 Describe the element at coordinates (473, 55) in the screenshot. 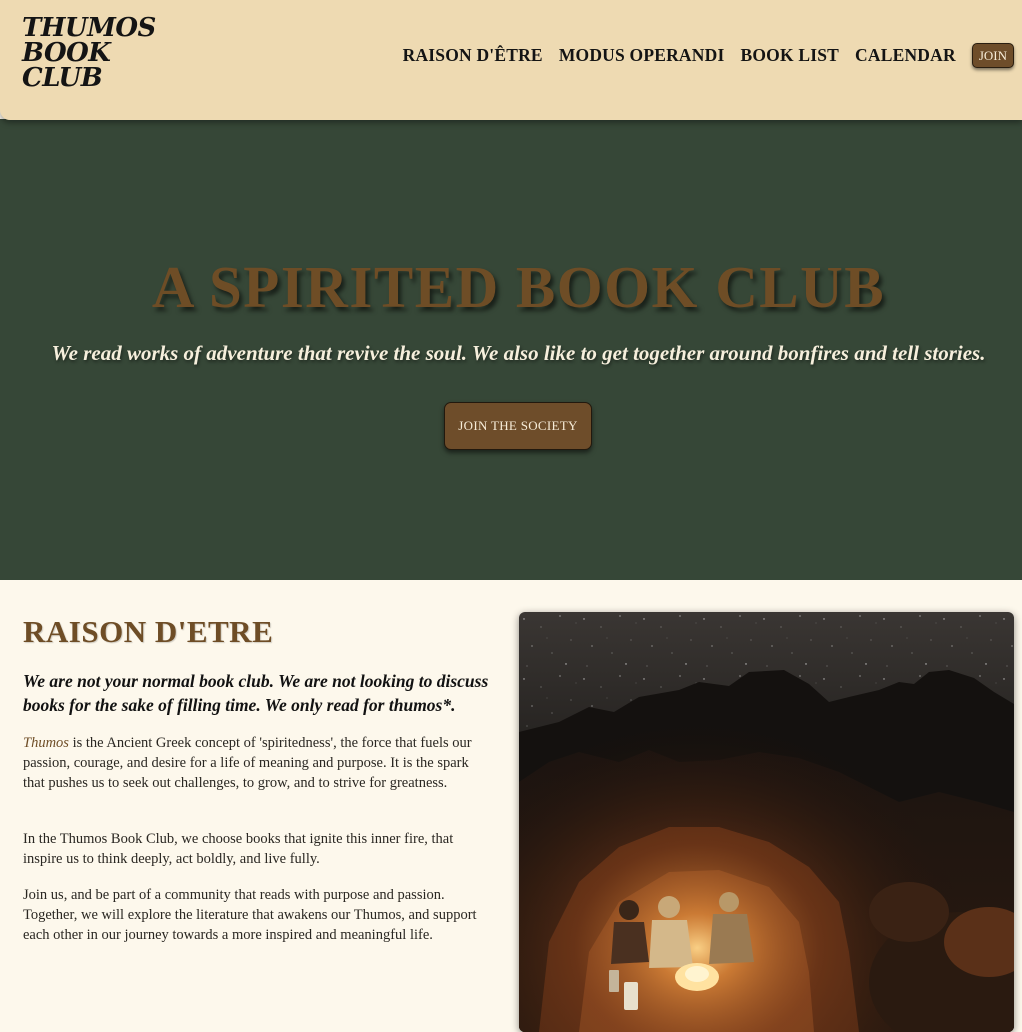

I see `nav-link-raison-detre: RAISON D'ÊTRE` at that location.